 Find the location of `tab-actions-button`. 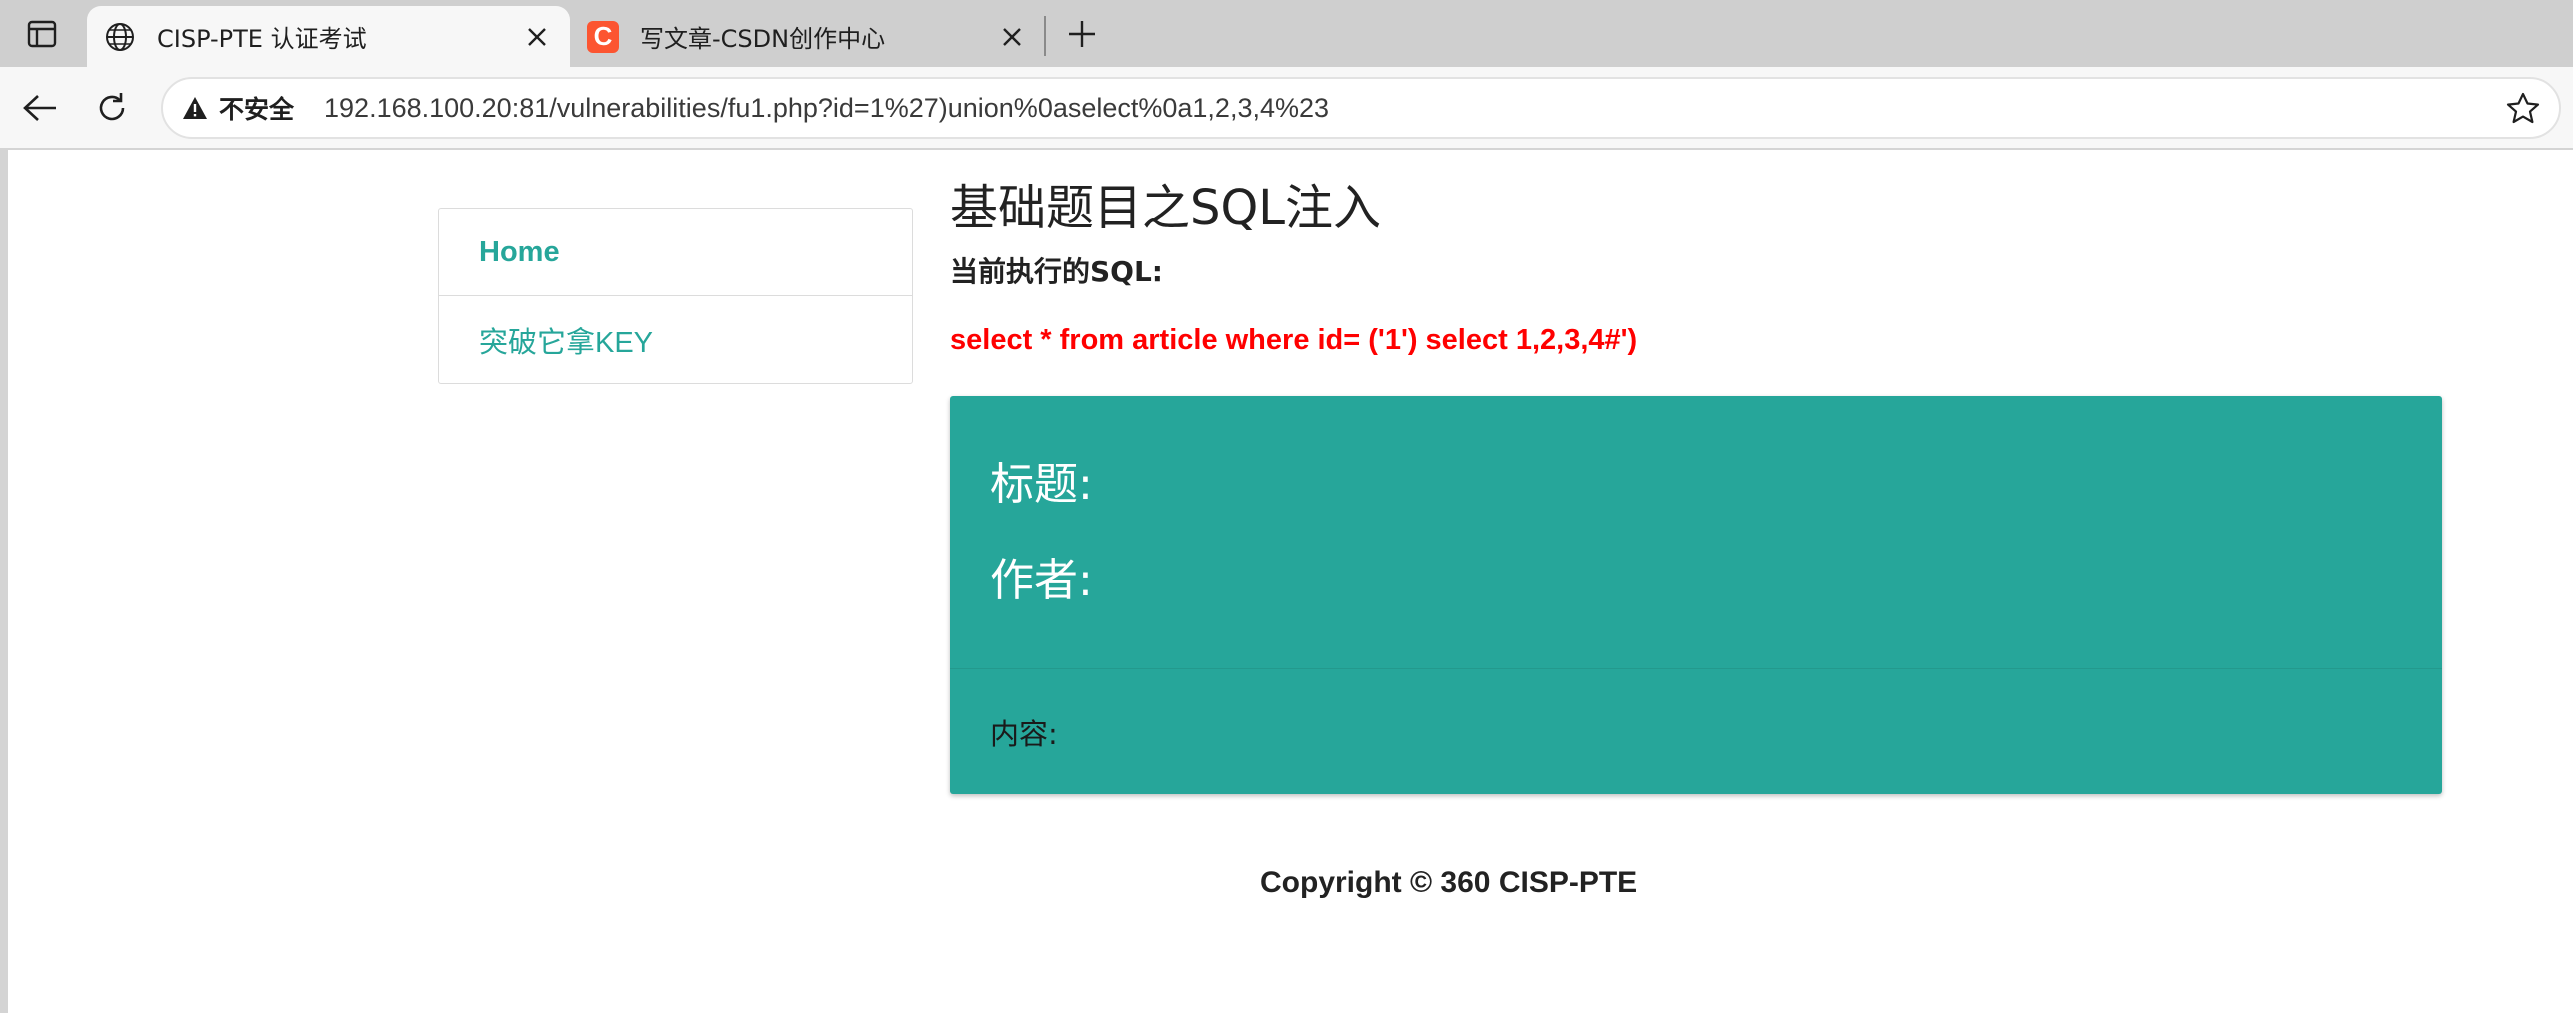

tab-actions-button is located at coordinates (42, 34).